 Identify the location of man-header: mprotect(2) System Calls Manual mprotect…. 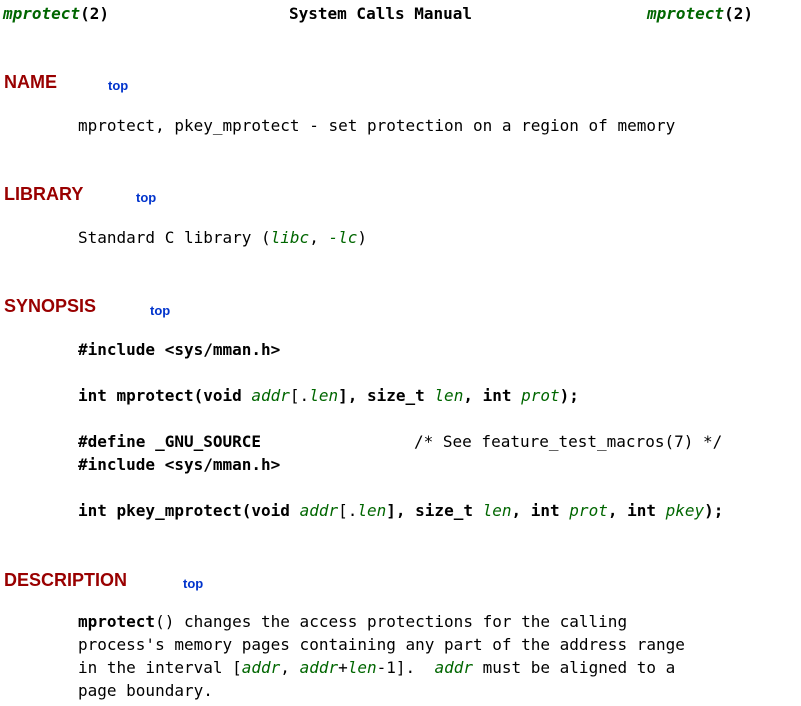
(400, 14).